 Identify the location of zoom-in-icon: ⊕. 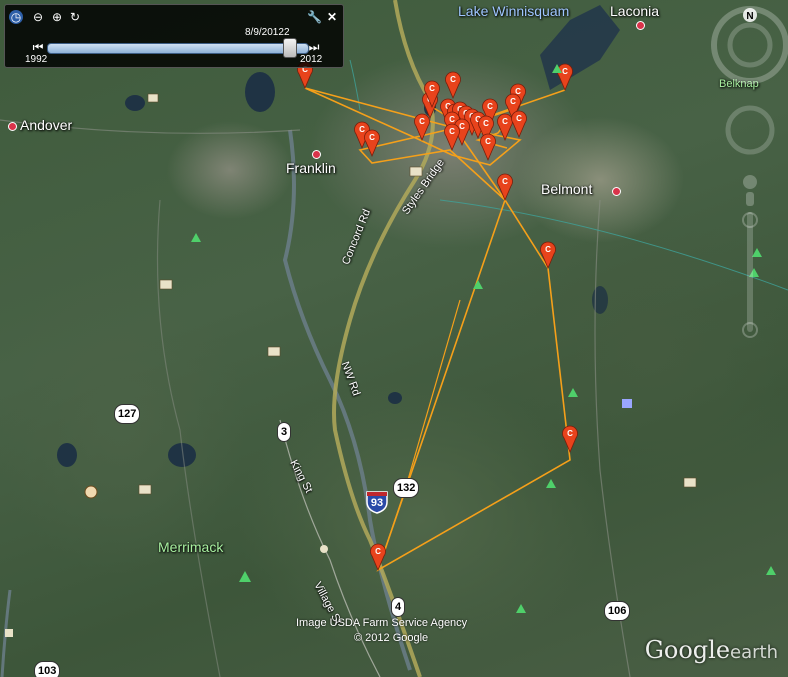
(57, 17).